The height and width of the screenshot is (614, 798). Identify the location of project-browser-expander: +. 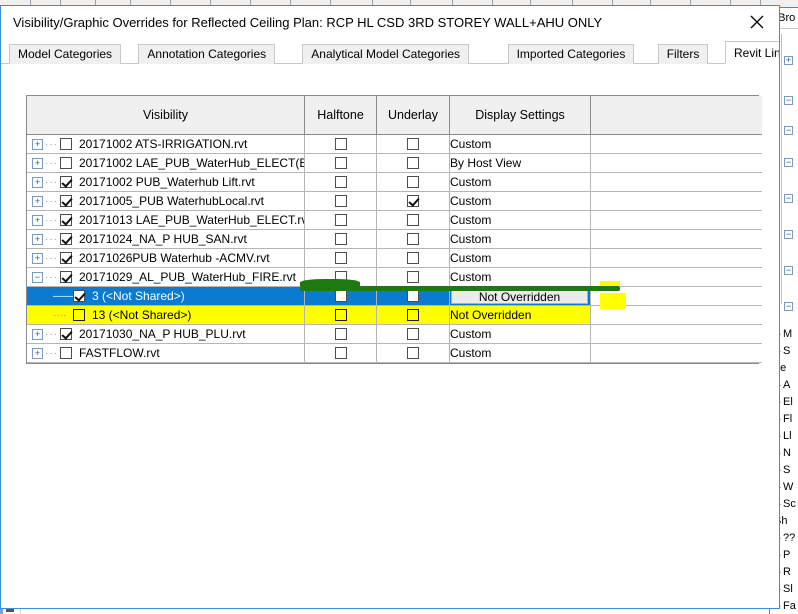
(788, 60).